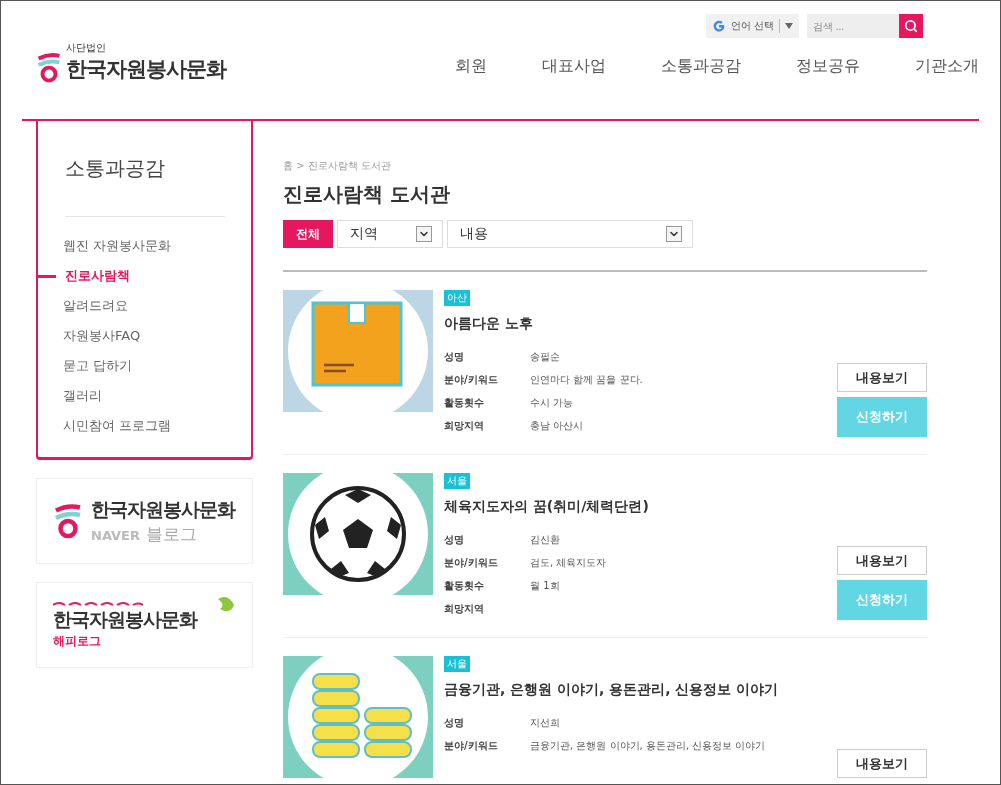 This screenshot has width=1001, height=785. What do you see at coordinates (828, 66) in the screenshot?
I see `nav-link: 정보공유` at bounding box center [828, 66].